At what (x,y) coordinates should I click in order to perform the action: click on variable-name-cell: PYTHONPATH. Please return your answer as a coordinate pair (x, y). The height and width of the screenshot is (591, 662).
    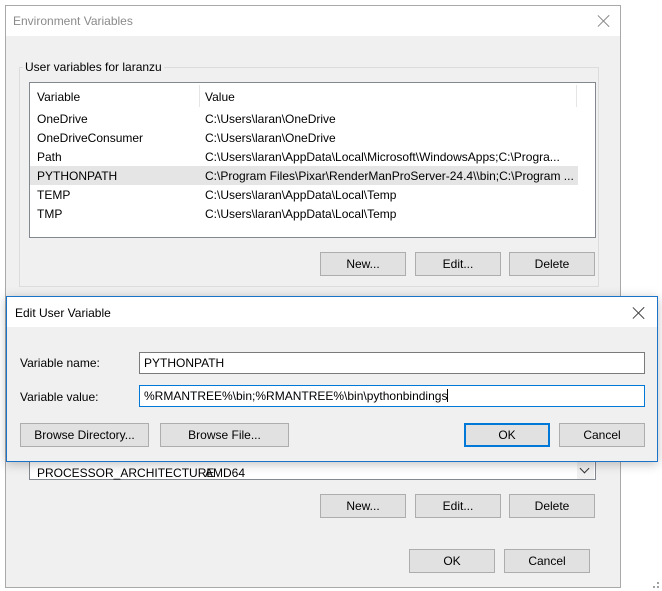
    Looking at the image, I should click on (77, 176).